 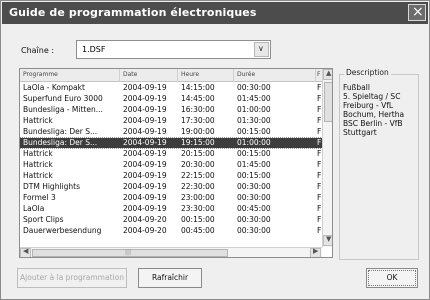 I want to click on arrow-right-icon: ▶, so click(x=316, y=251).